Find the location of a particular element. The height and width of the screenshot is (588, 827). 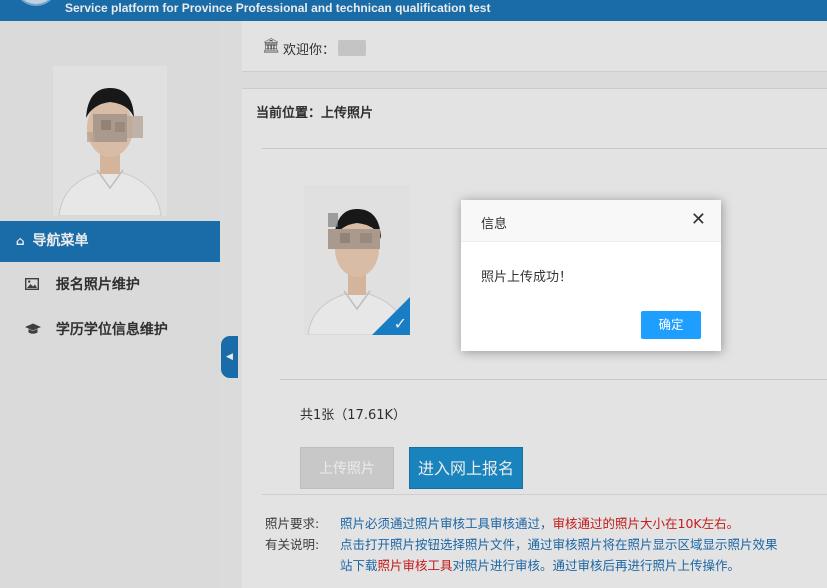

dialog-header: 信息 ✕ is located at coordinates (591, 221).